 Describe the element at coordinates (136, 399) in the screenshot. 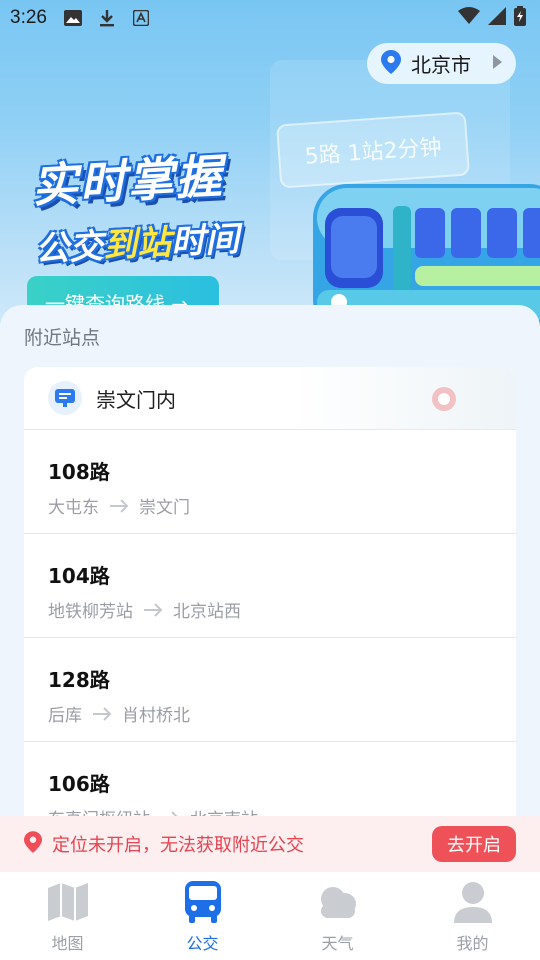

I see `stop-name: 崇文门内` at that location.